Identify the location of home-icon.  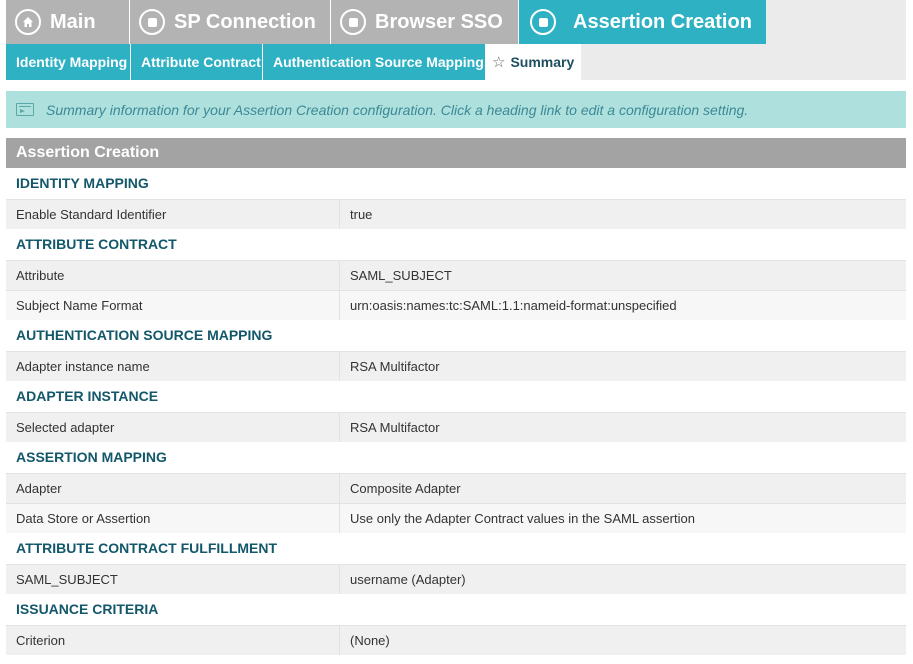
(28, 22).